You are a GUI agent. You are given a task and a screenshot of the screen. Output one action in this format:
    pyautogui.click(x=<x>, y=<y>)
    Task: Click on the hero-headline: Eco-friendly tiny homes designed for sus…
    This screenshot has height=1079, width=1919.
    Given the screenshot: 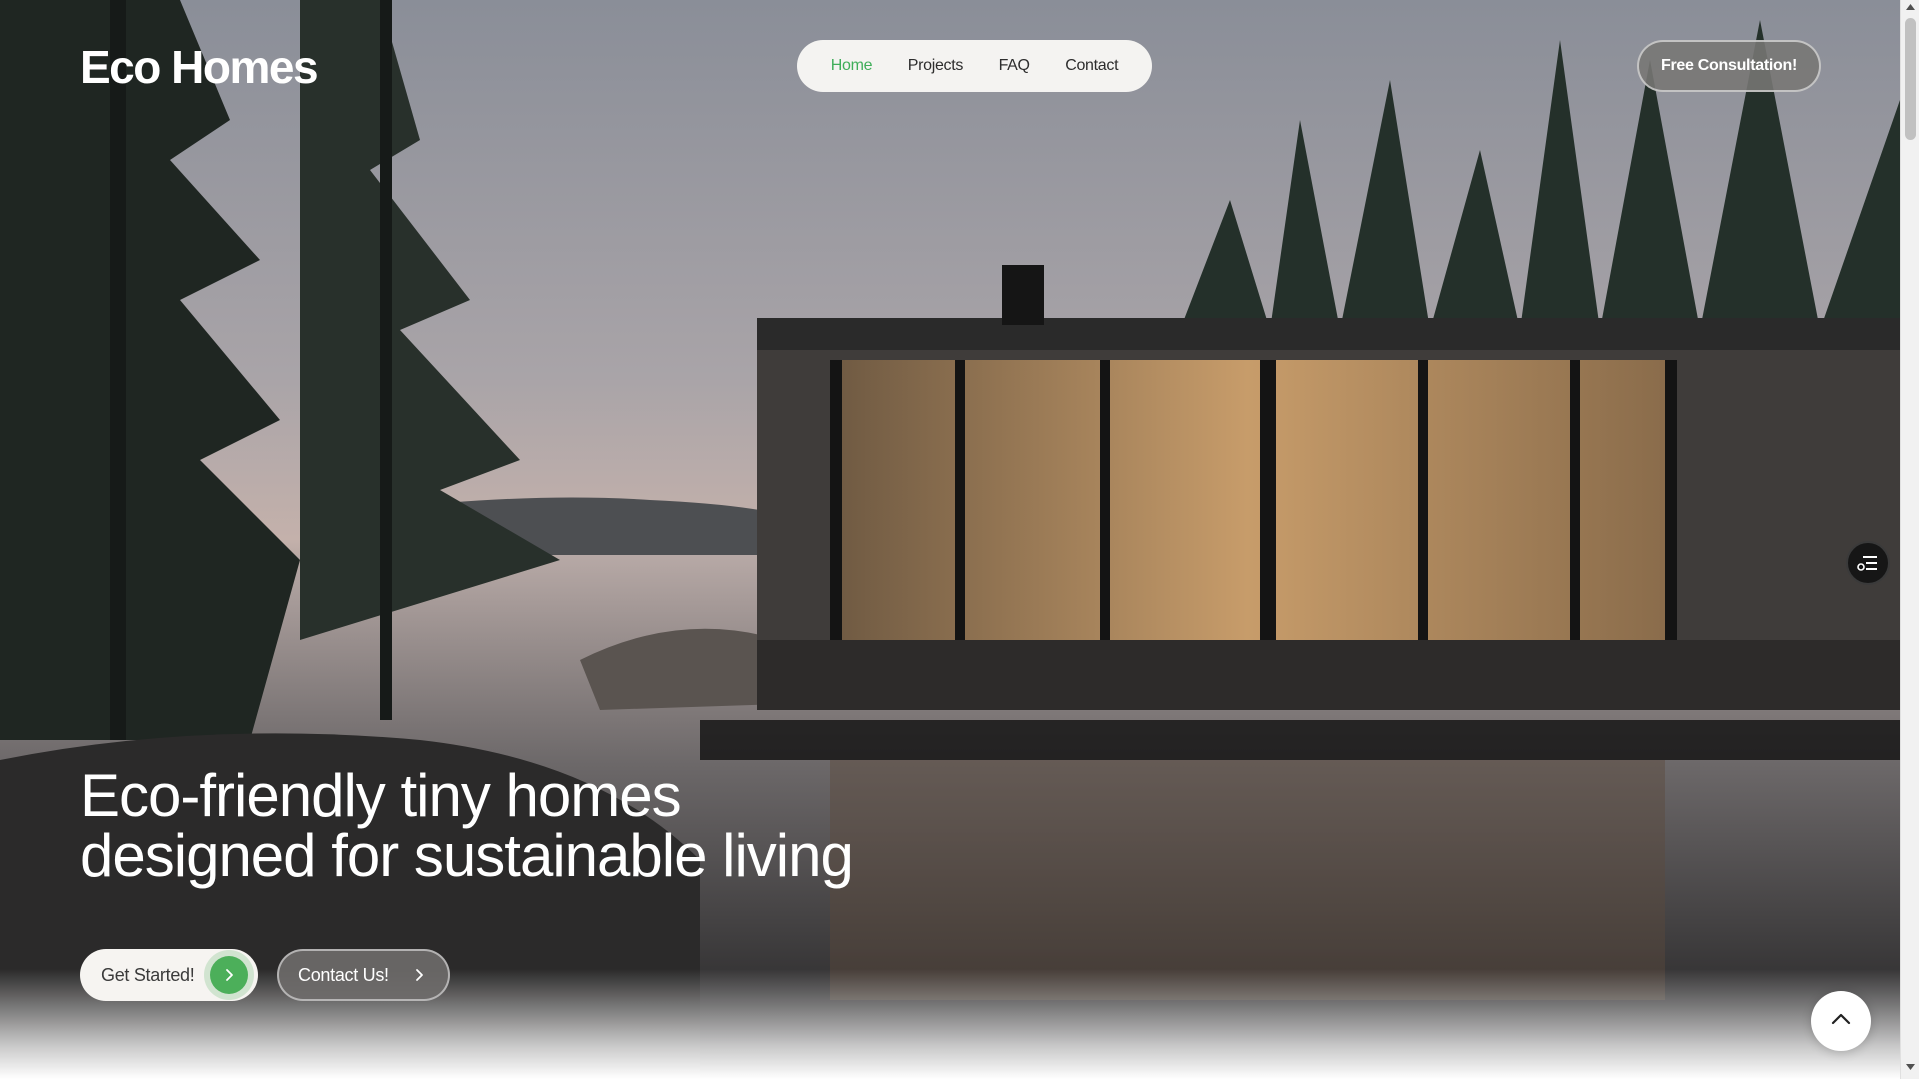 What is the action you would take?
    pyautogui.click(x=490, y=826)
    